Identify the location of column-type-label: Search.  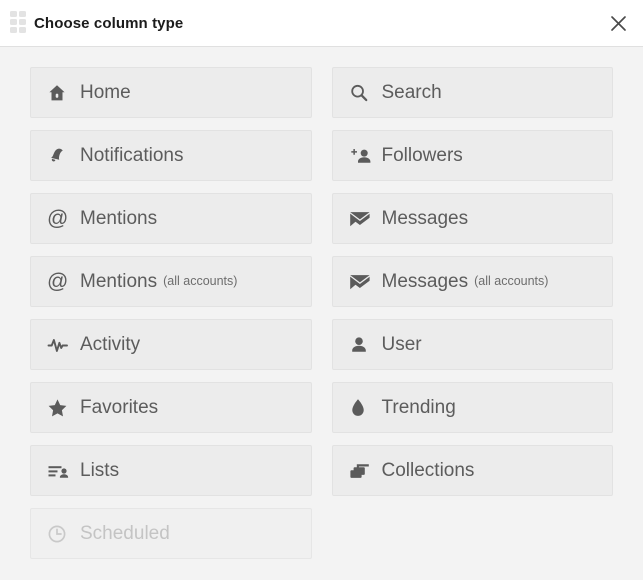
(411, 92).